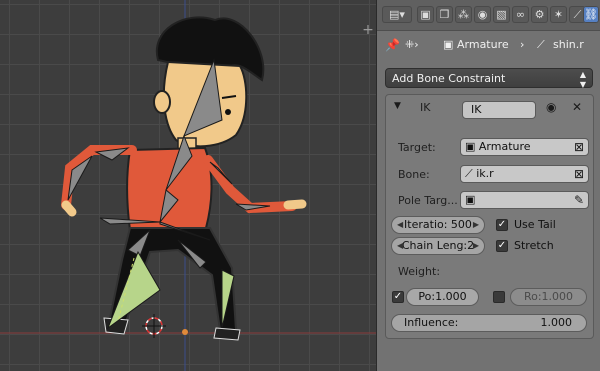 The height and width of the screenshot is (371, 600). I want to click on constraint-name-field: IK, so click(499, 110).